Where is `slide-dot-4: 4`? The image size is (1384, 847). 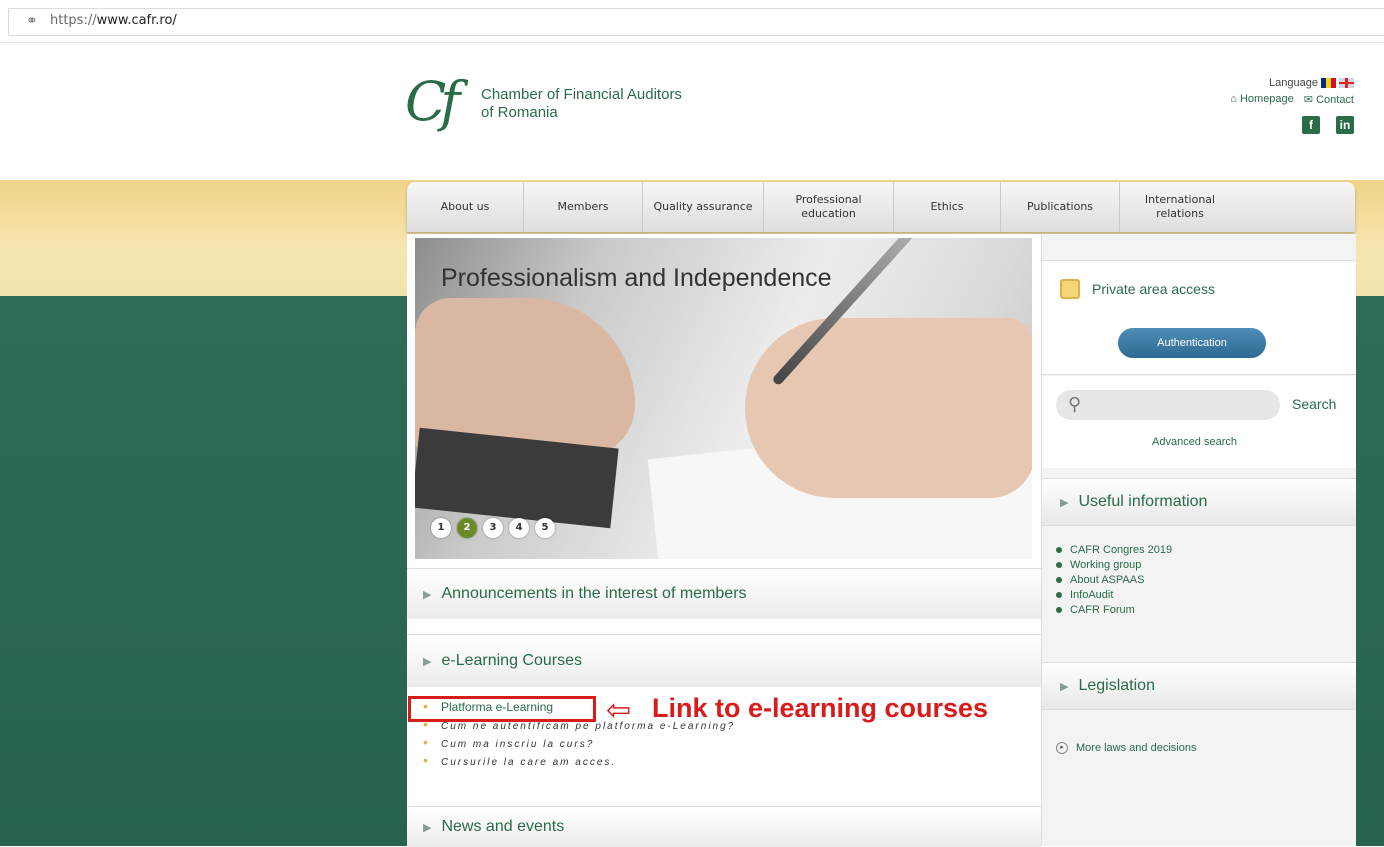
slide-dot-4: 4 is located at coordinates (519, 528).